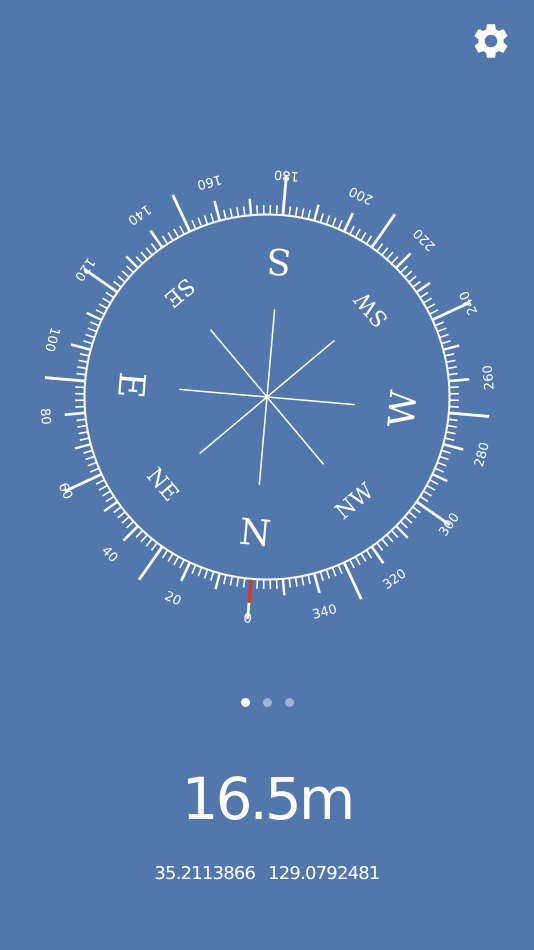 Image resolution: width=534 pixels, height=950 pixels. Describe the element at coordinates (205, 873) in the screenshot. I see `latitude-value: 35.2113866` at that location.